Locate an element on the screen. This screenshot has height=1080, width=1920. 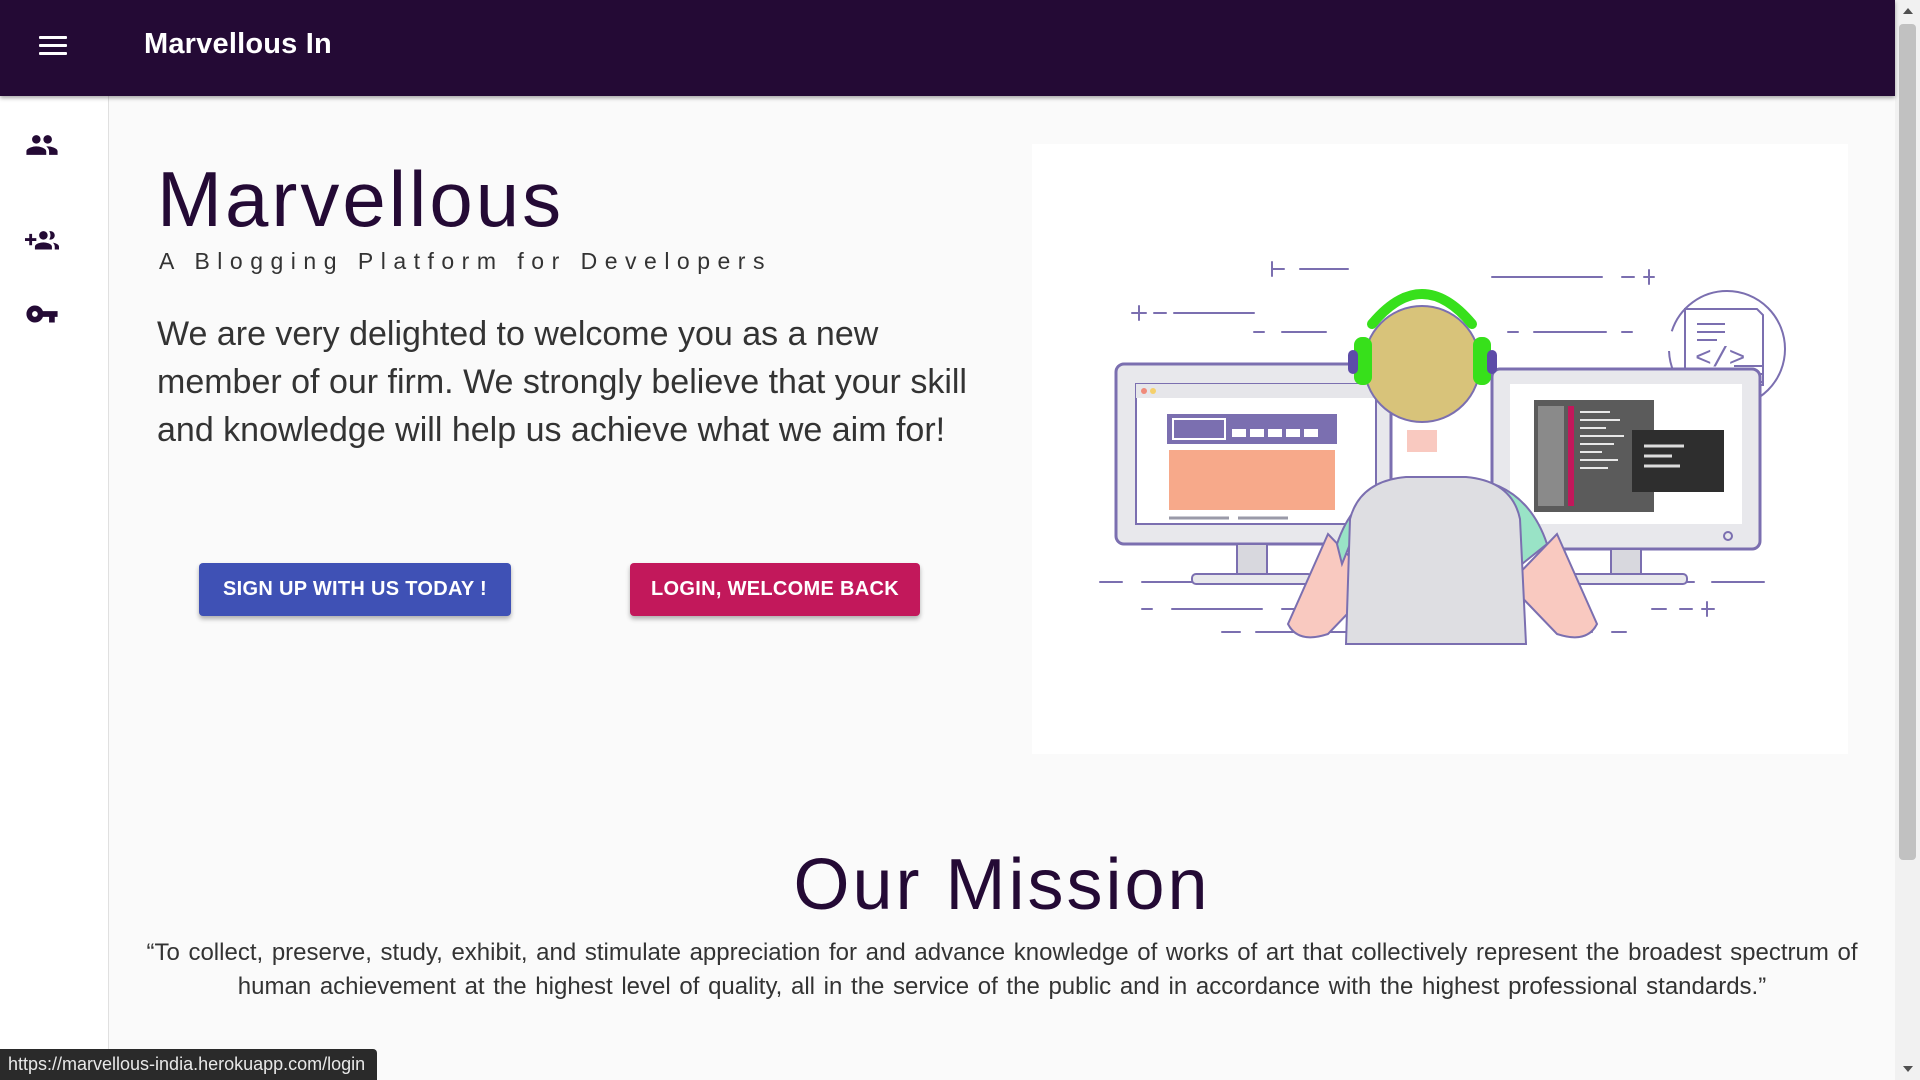
people-icon is located at coordinates (42, 145).